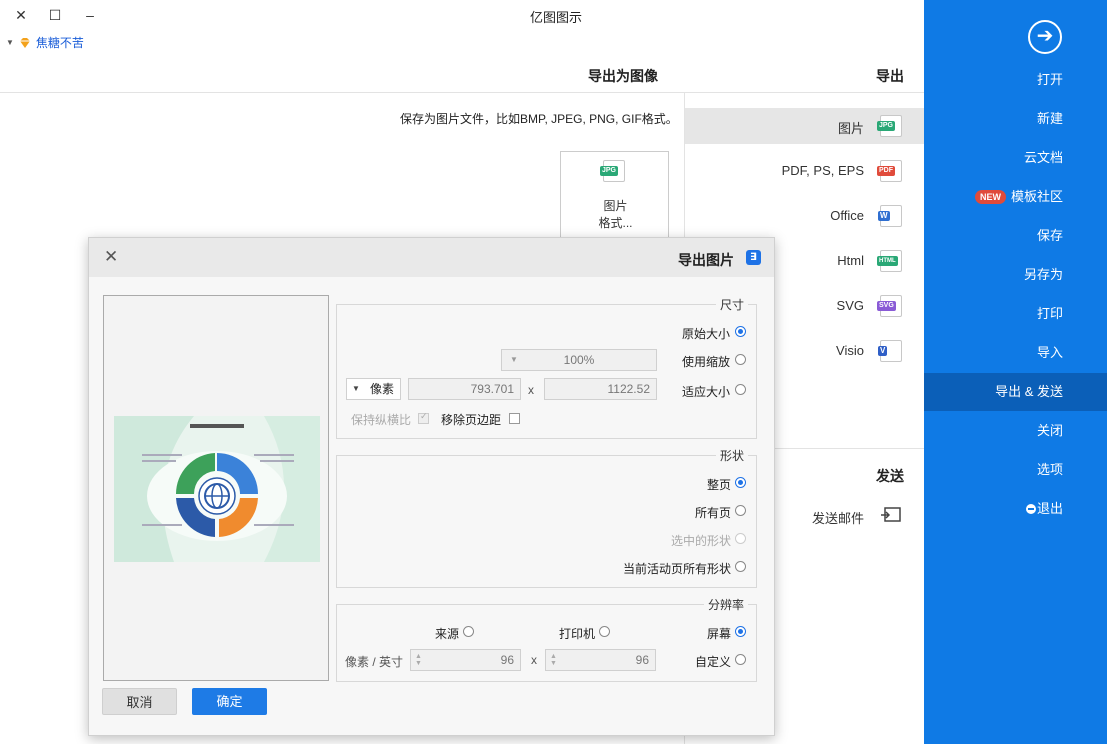  What do you see at coordinates (889, 306) in the screenshot?
I see `svg-file-icon: SVG` at bounding box center [889, 306].